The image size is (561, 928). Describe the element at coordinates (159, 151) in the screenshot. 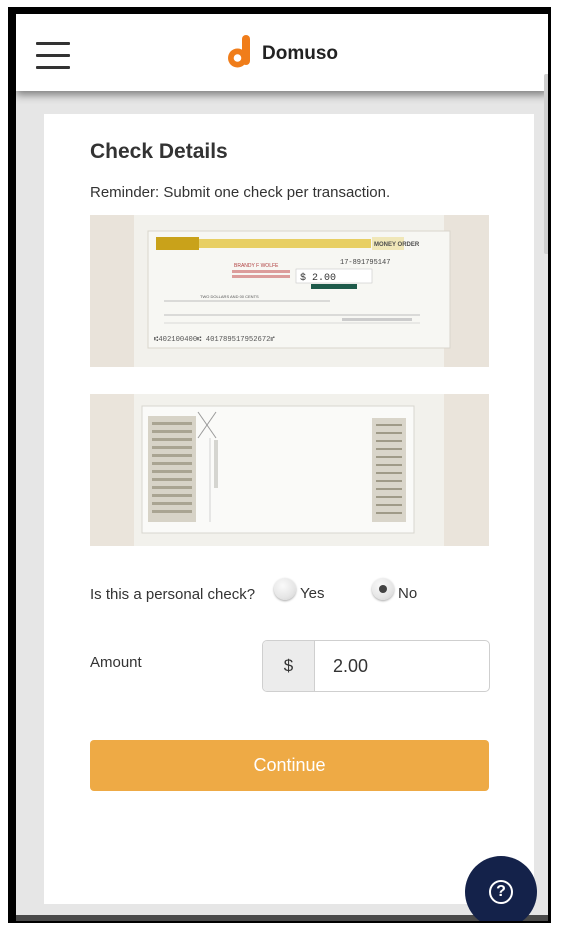

I see `page-title: Check Details` at that location.